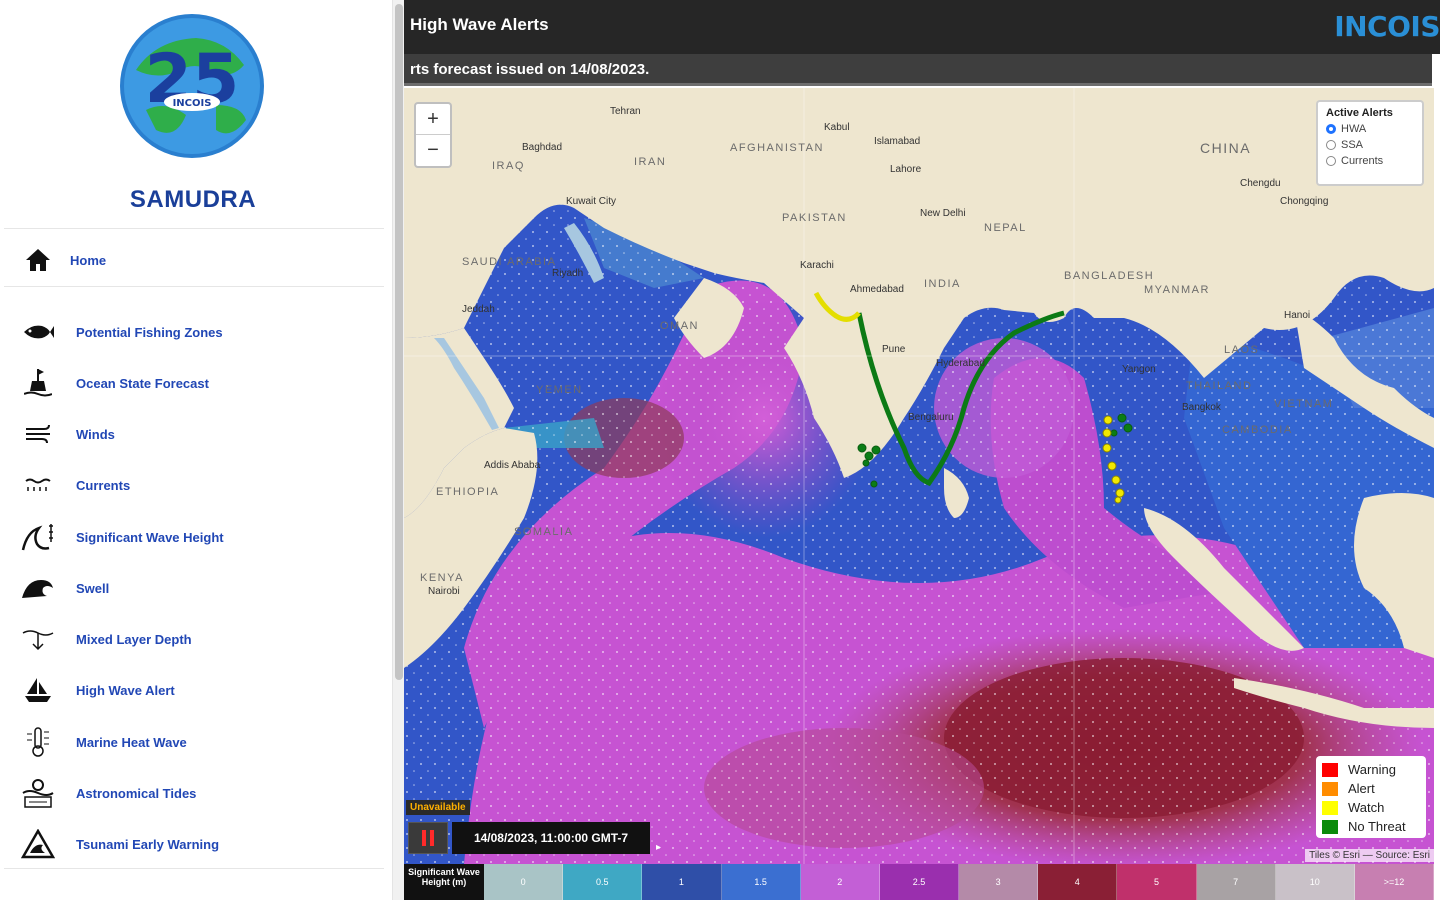 This screenshot has width=1440, height=900. I want to click on map-city: Yangon, so click(1139, 369).